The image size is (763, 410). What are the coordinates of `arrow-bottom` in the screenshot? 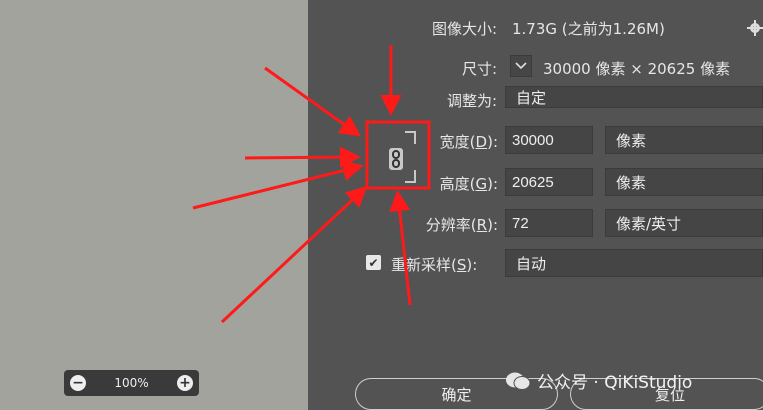 It's located at (400, 248).